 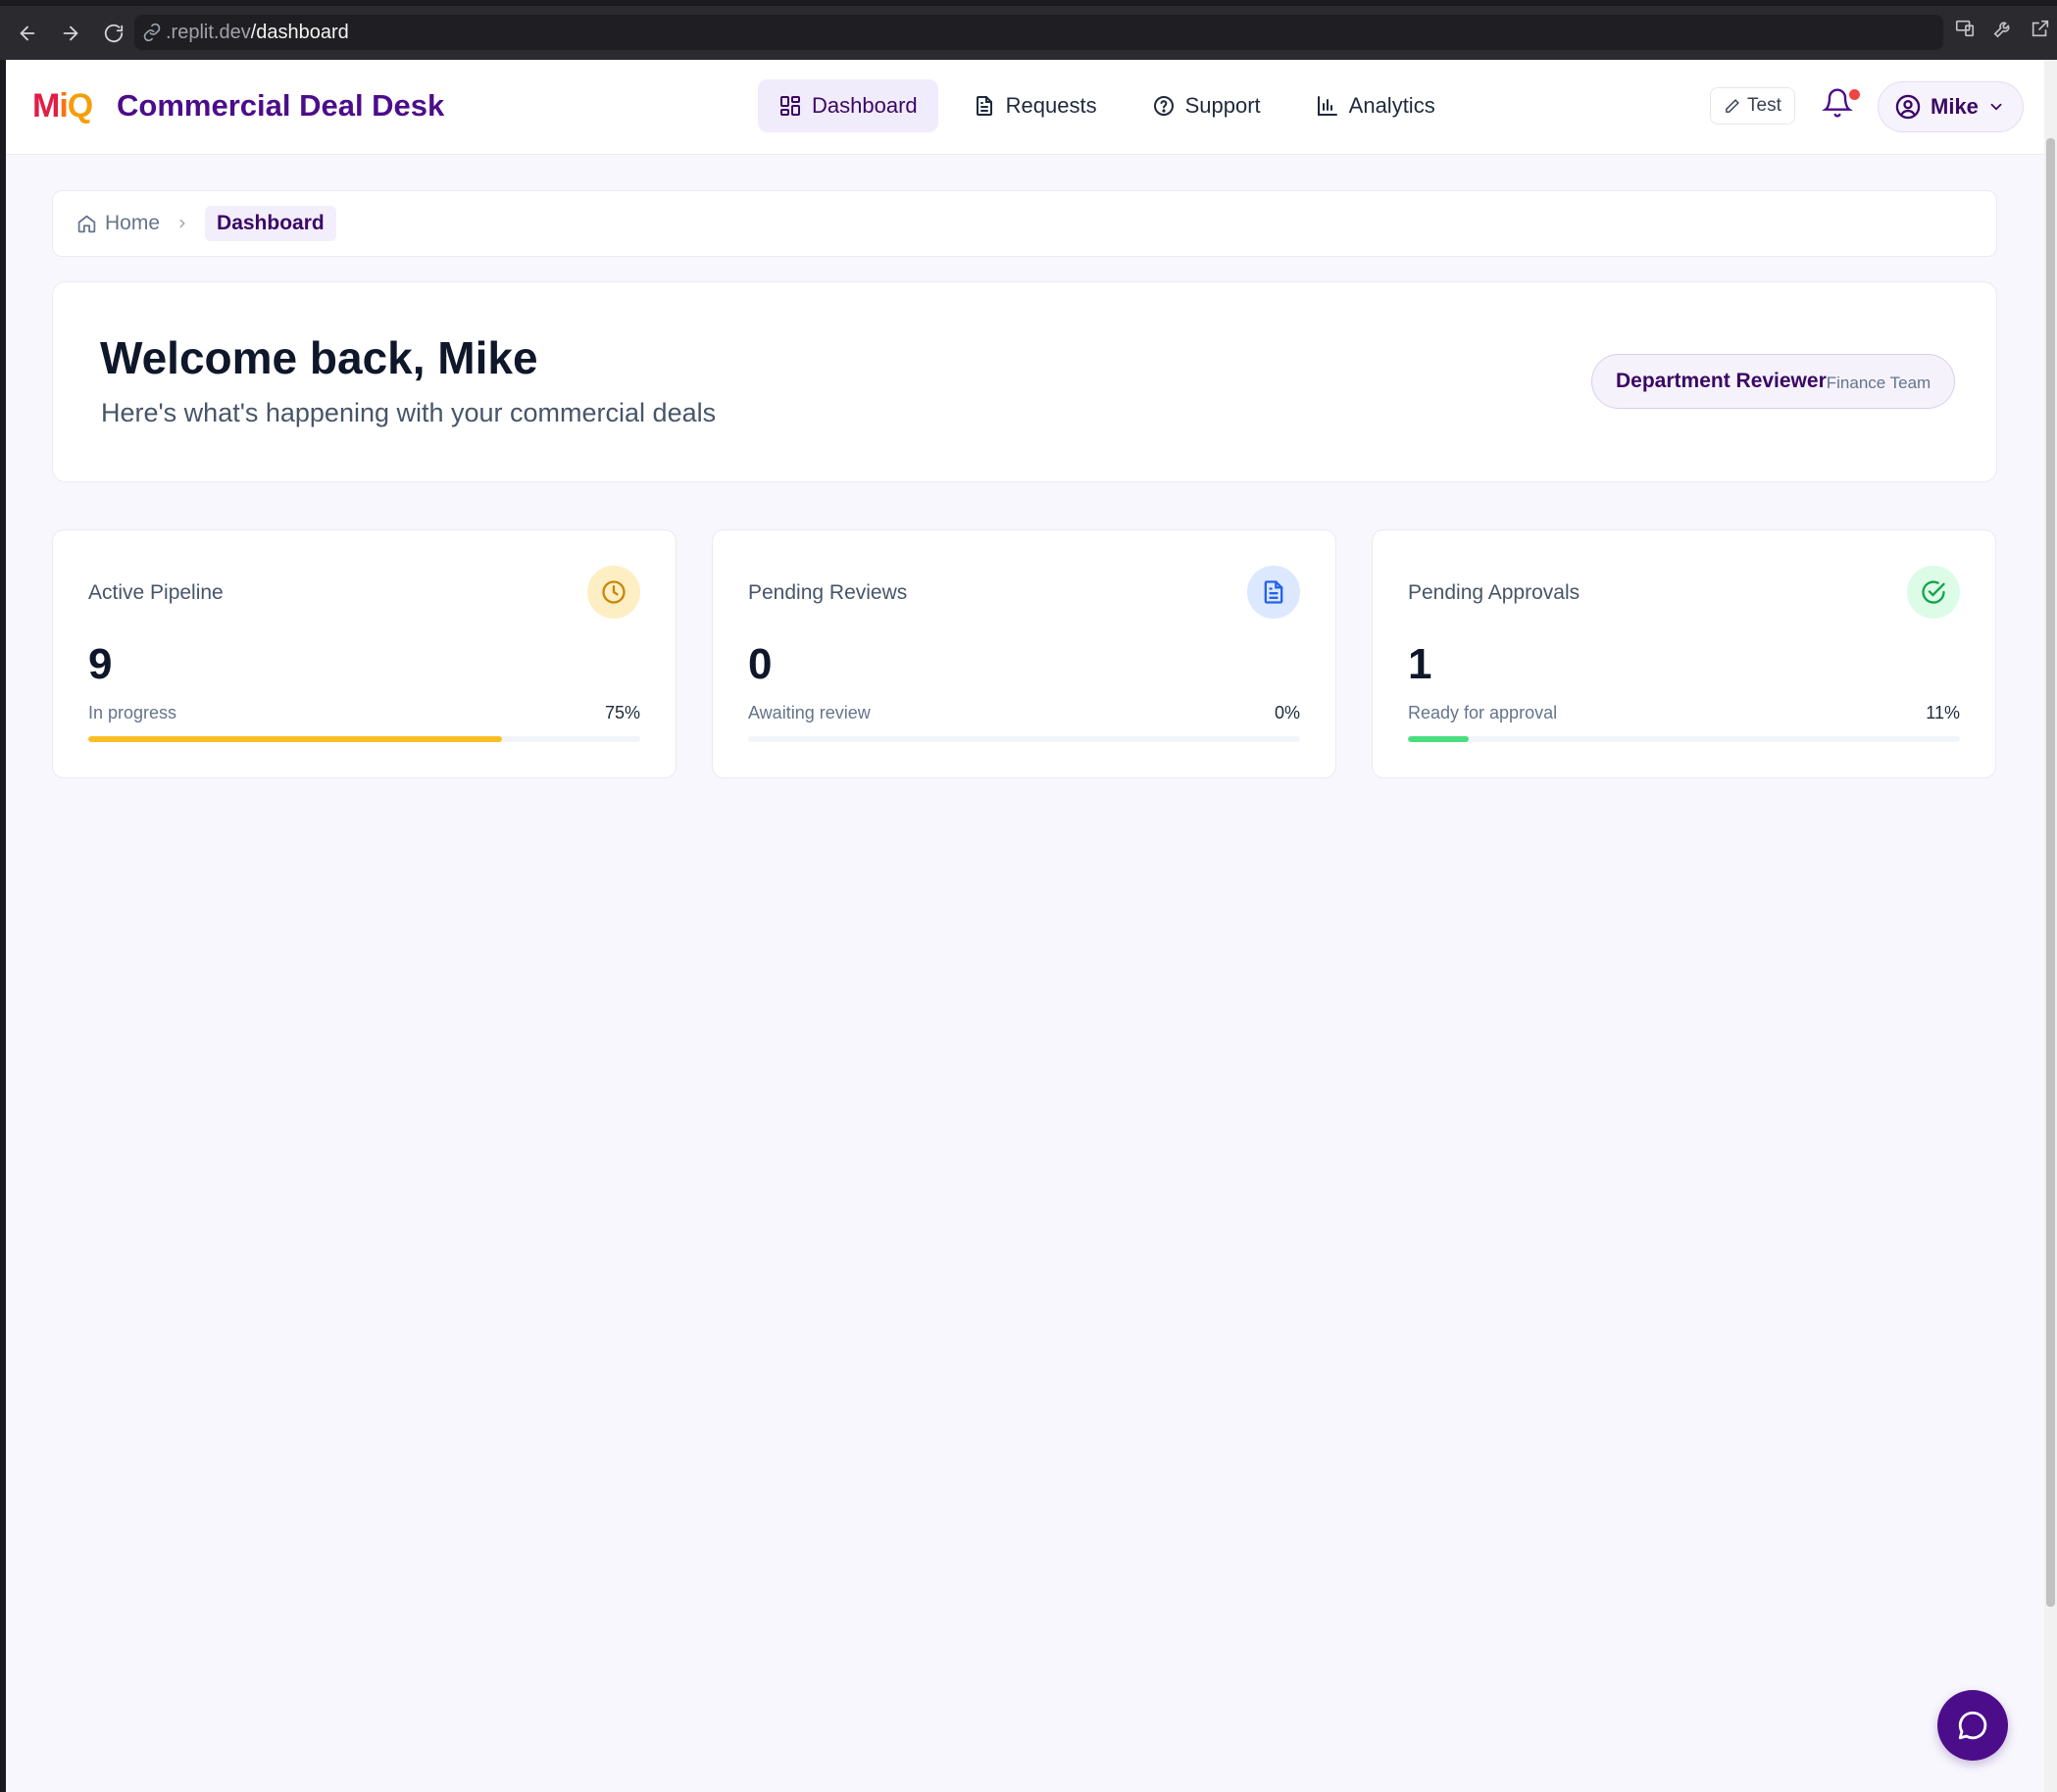 What do you see at coordinates (299, 32) in the screenshot?
I see `url-path: /dashboard` at bounding box center [299, 32].